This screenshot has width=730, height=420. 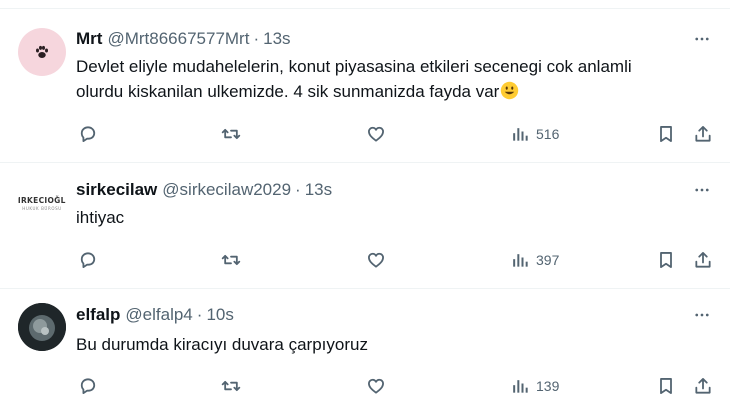 I want to click on smile-emoji-icon, so click(x=510, y=90).